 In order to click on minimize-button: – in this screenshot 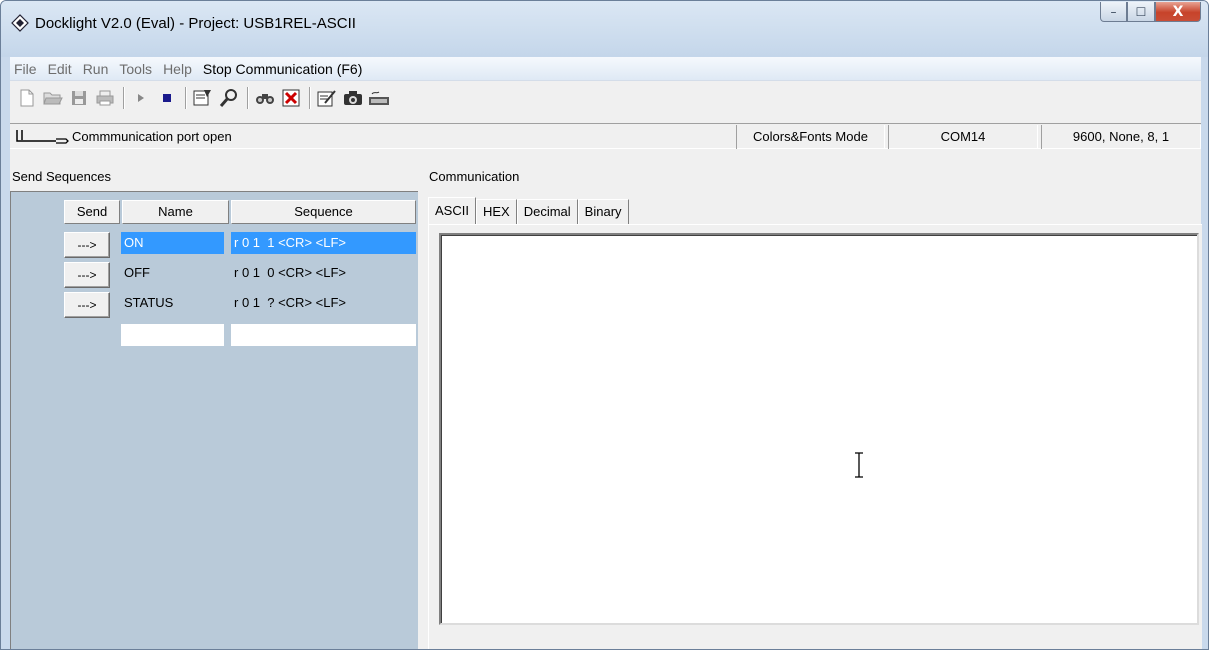, I will do `click(1113, 12)`.